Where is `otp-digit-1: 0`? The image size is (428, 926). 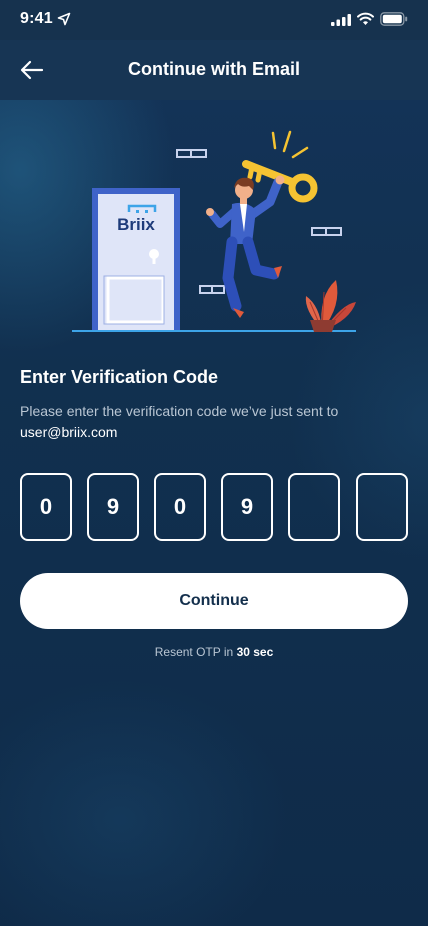
otp-digit-1: 0 is located at coordinates (46, 507).